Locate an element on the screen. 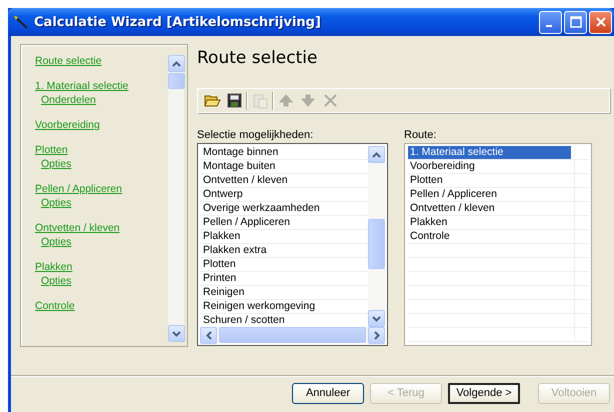  list-item: Ontvetten / kleven is located at coordinates (284, 181).